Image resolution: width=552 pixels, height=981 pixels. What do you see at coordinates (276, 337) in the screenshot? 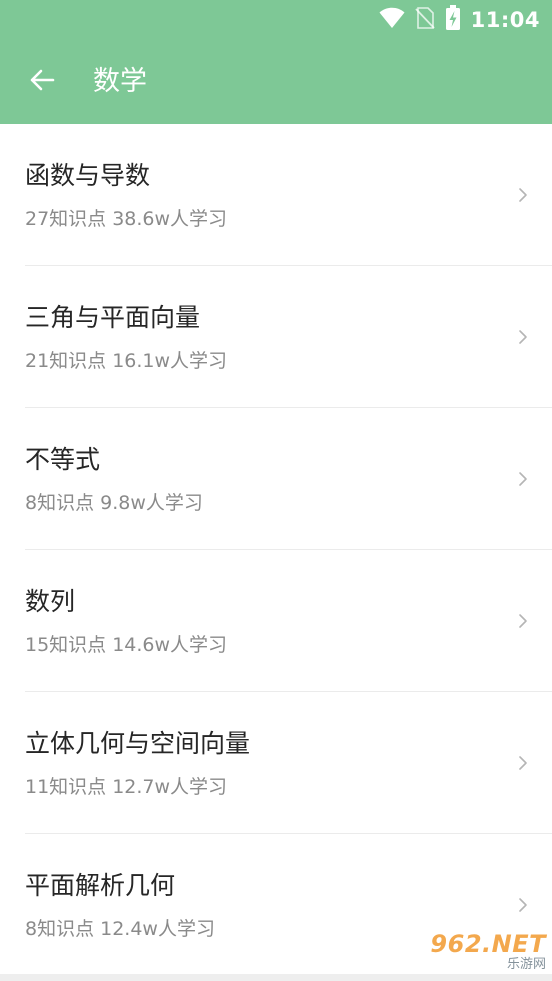
I see `list-item-1: 三角与平面向量 21知识点 16.1w人学习` at bounding box center [276, 337].